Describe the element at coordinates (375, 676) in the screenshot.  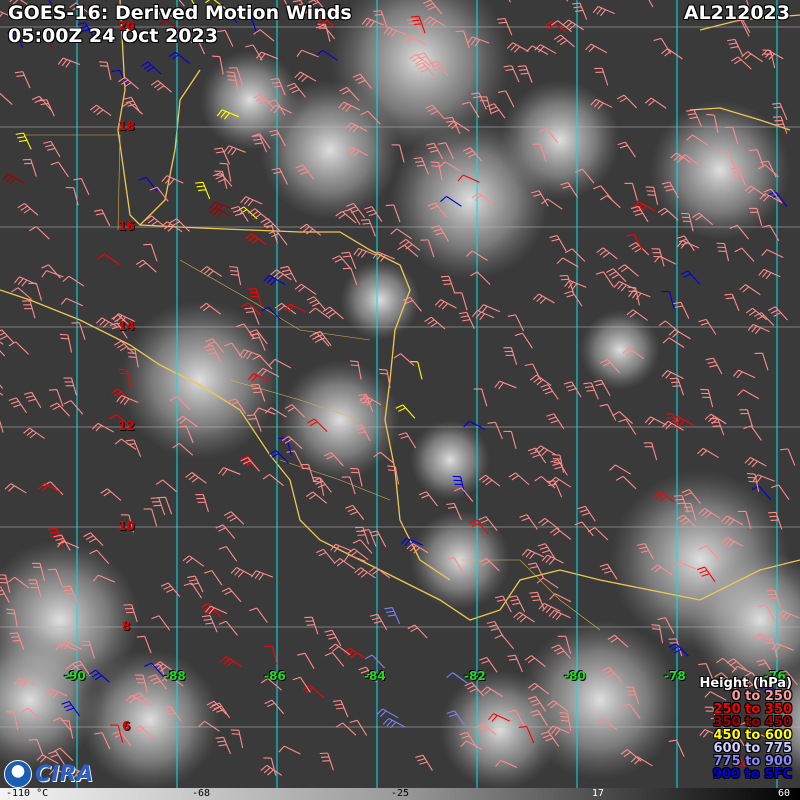
I see `lon-label: -84` at that location.